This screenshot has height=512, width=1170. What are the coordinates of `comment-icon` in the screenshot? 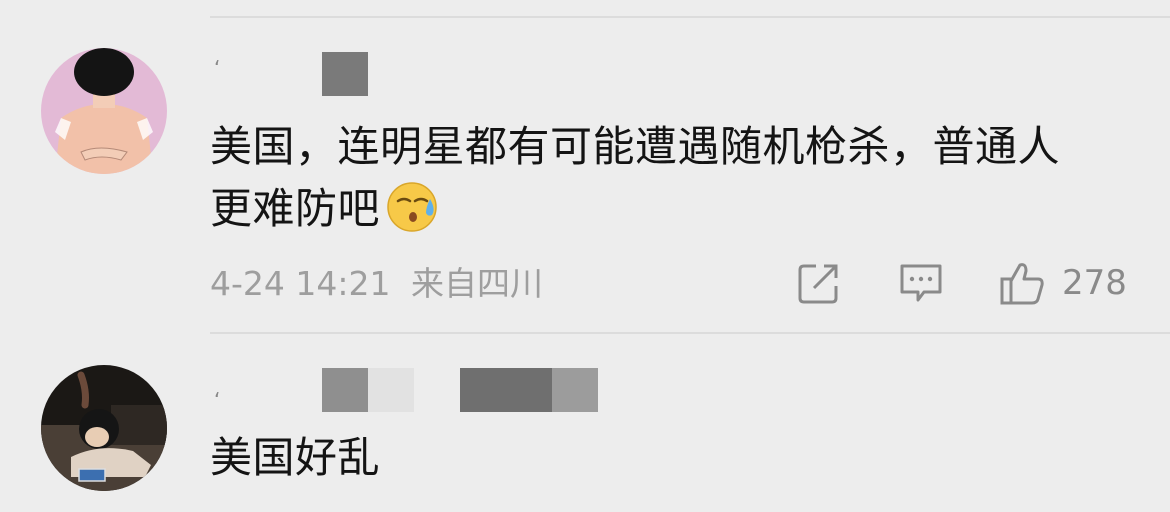 It's located at (921, 283).